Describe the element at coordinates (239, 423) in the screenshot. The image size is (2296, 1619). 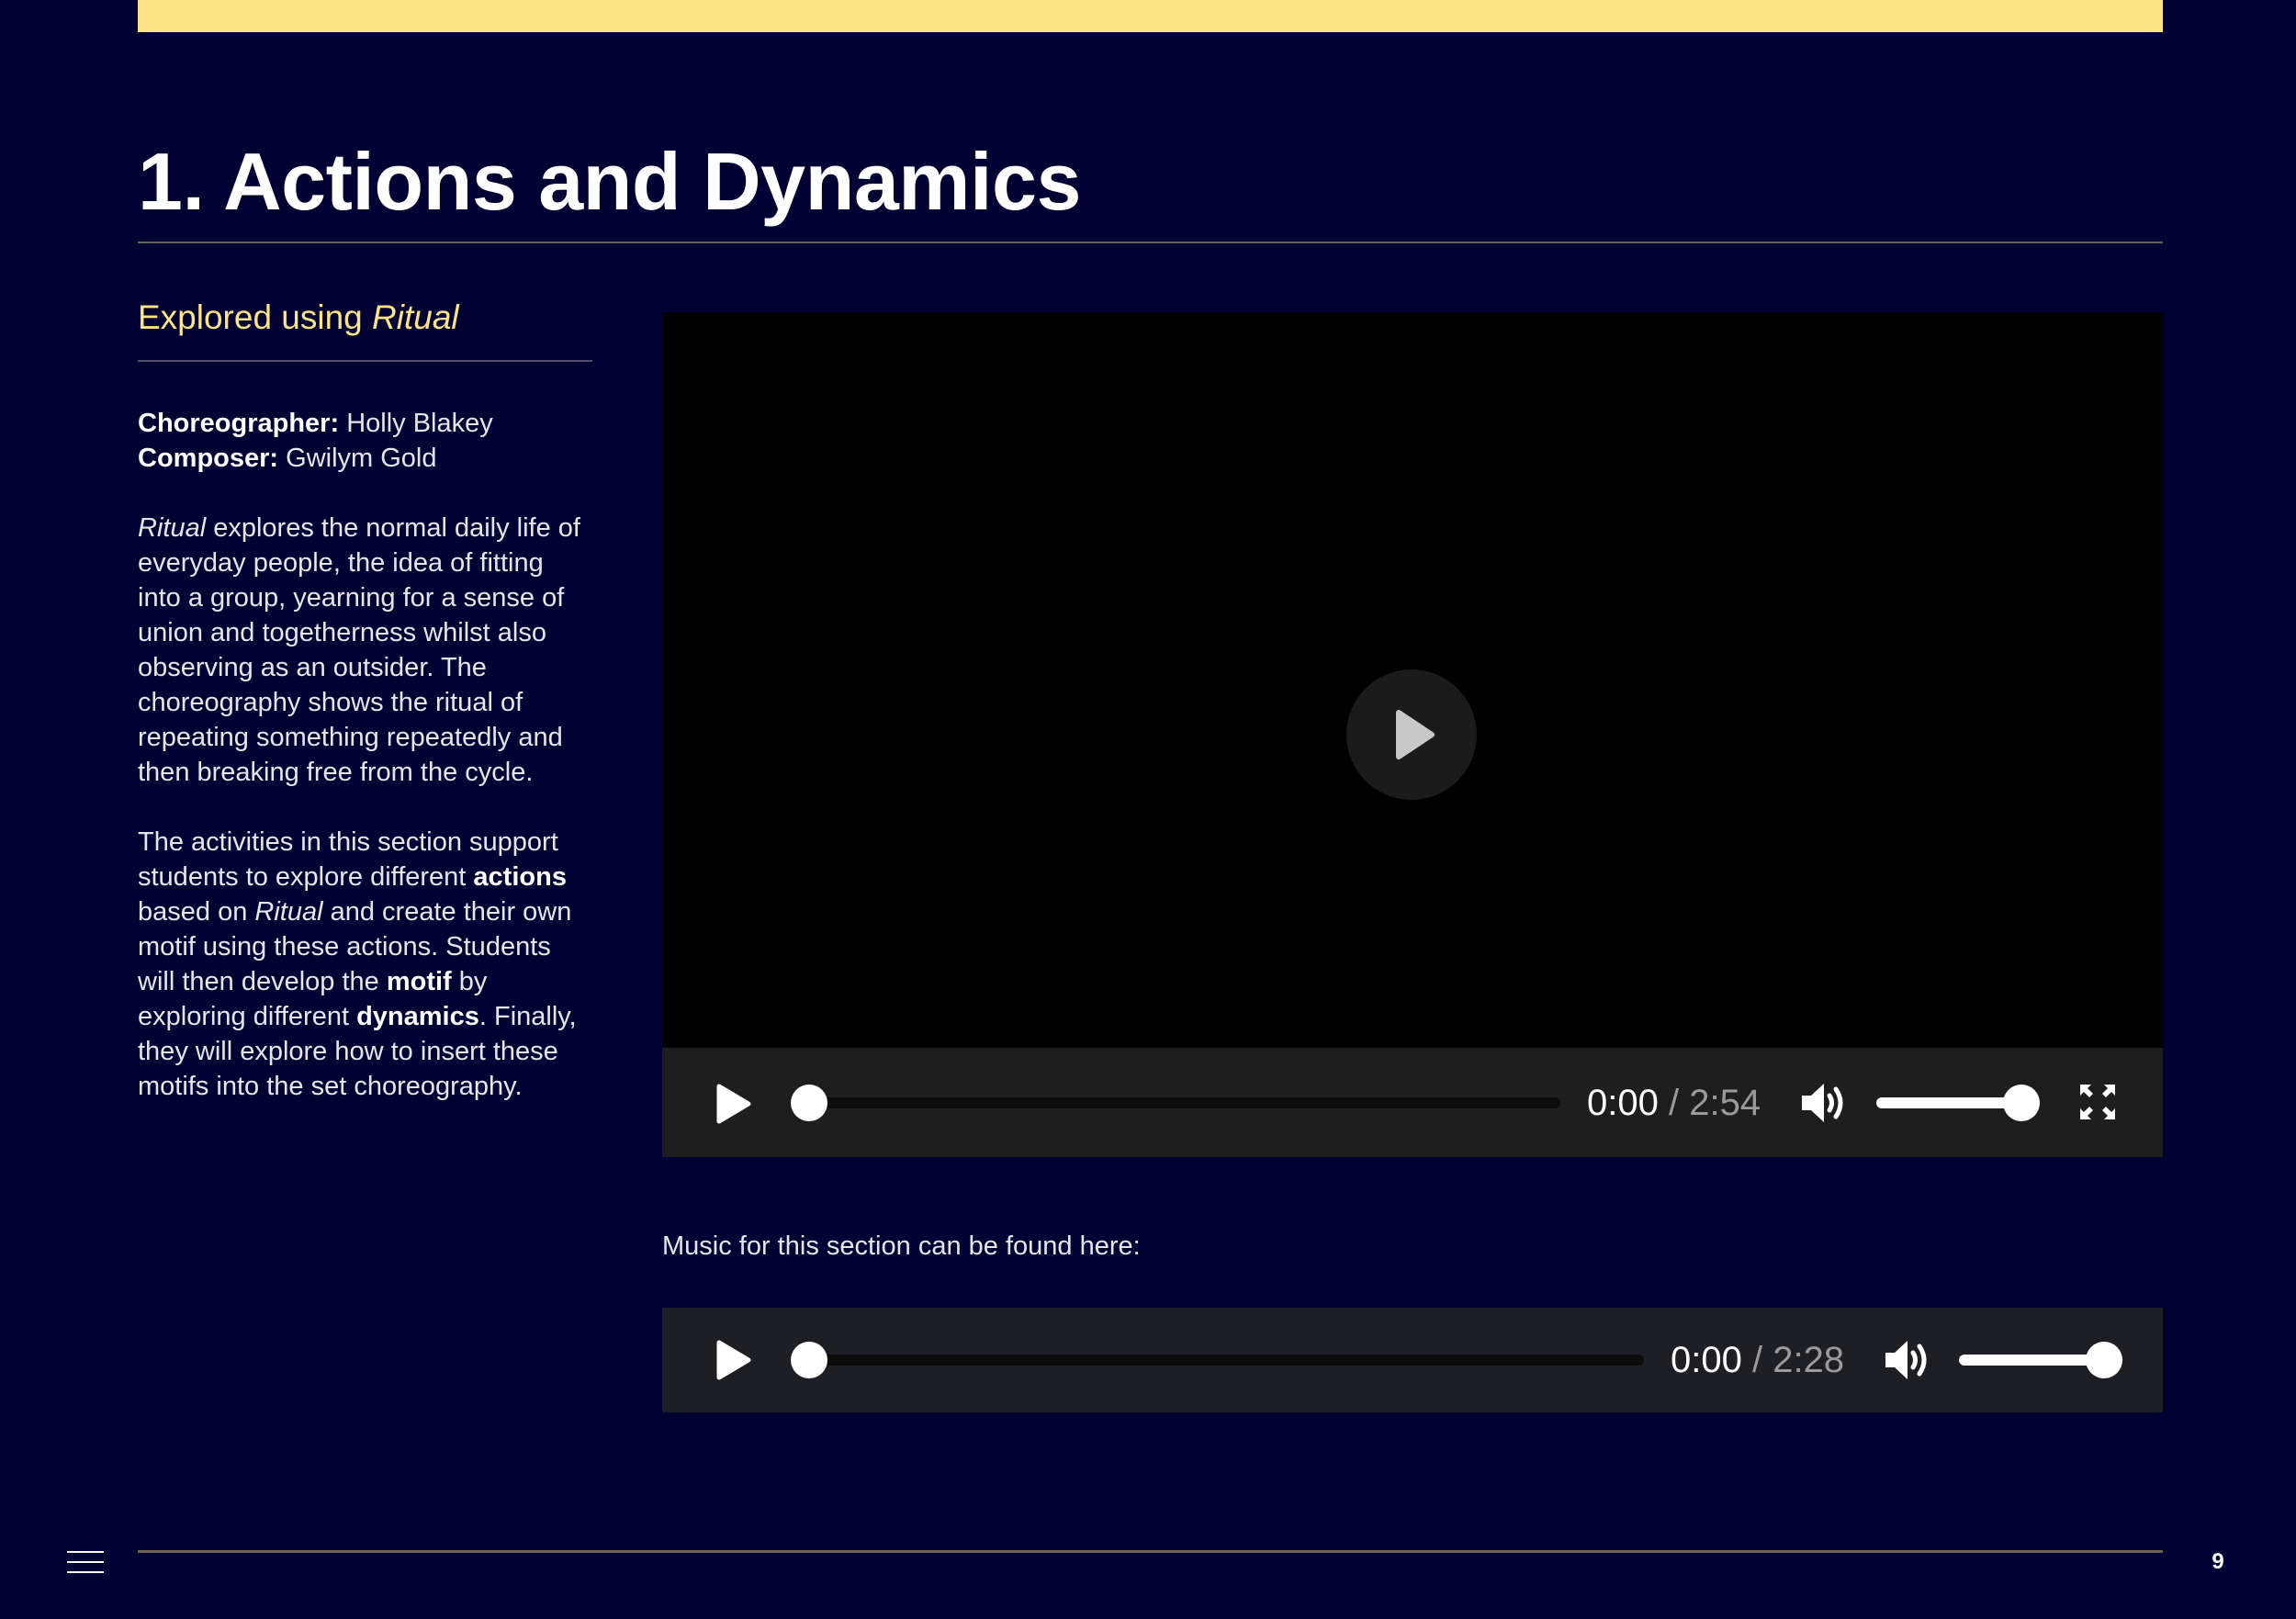
I see `choreographer-label: Choreographer:` at that location.